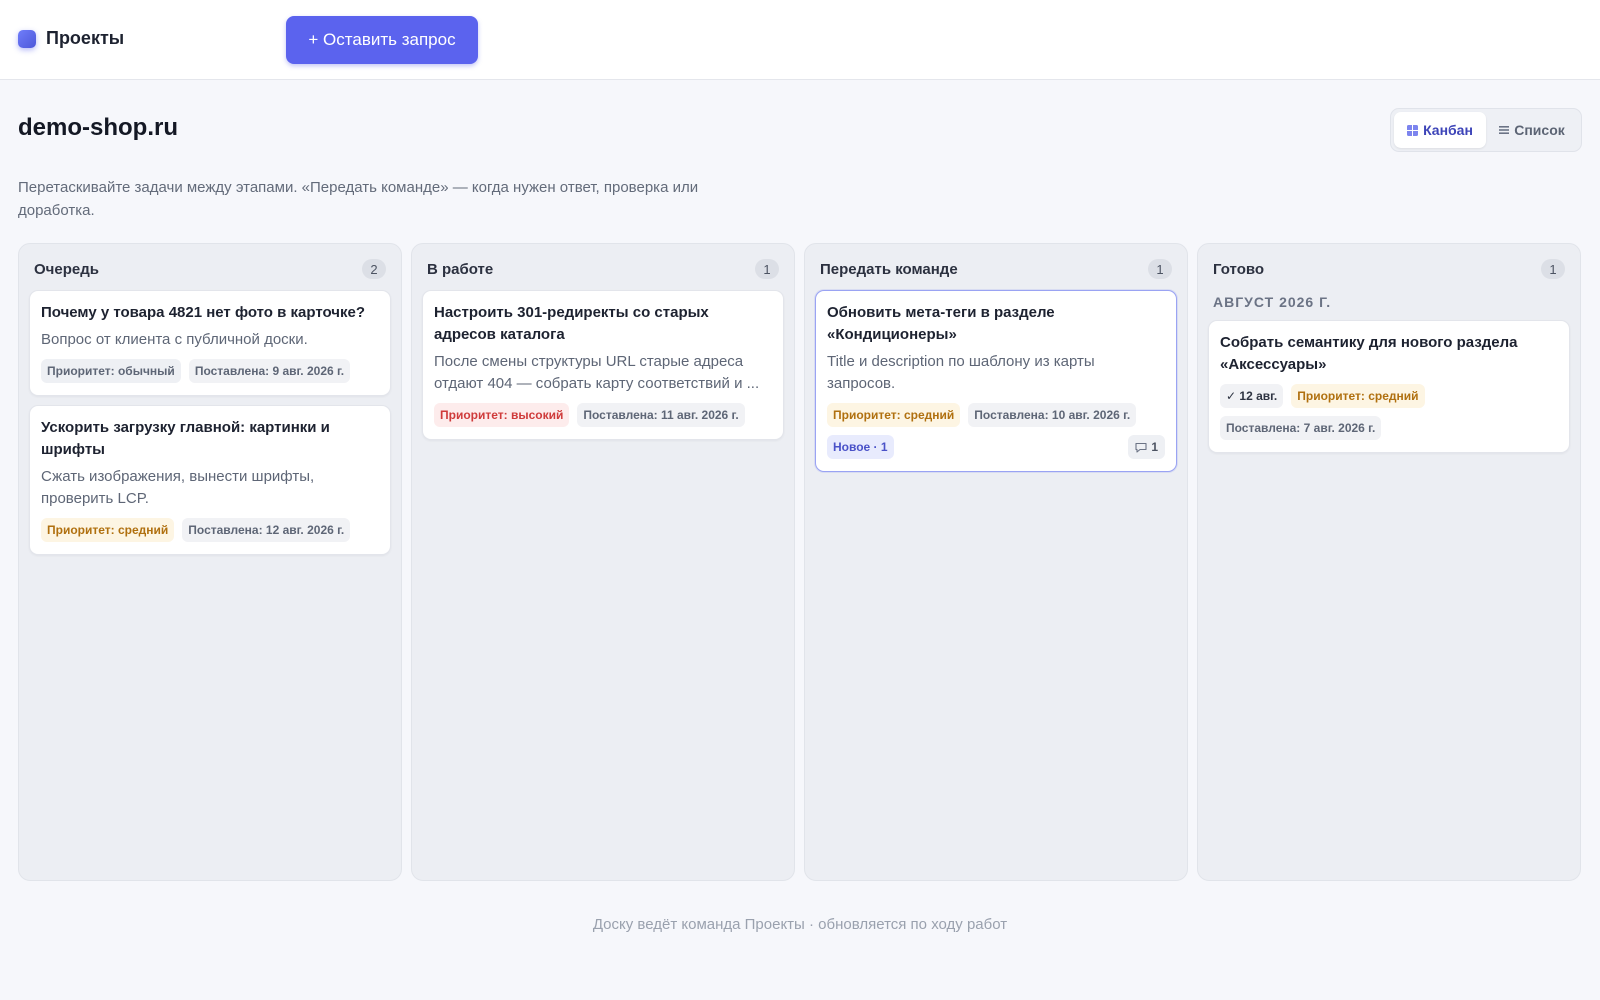 Image resolution: width=1600 pixels, height=1000 pixels. I want to click on posted-date-badge: Поставлена: 12 авг. 2026 г., so click(266, 530).